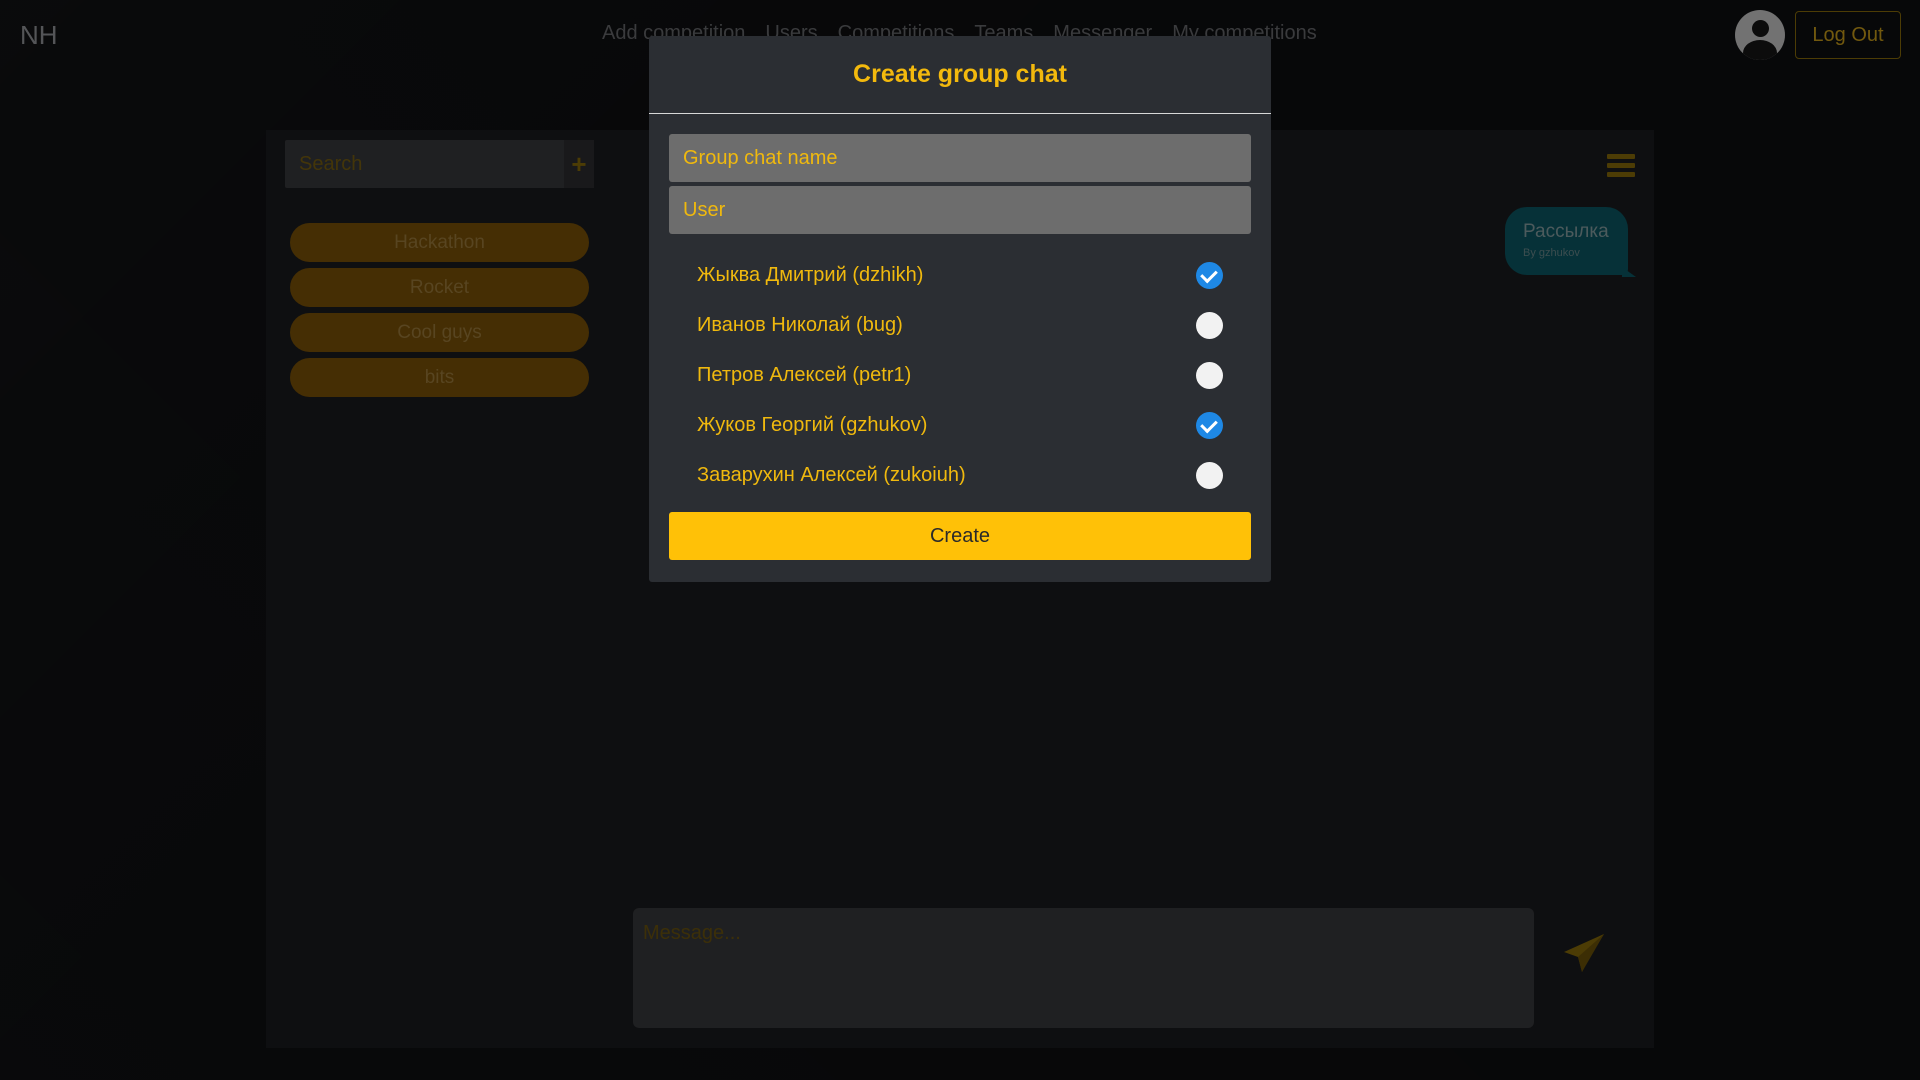 The image size is (1920, 1080). Describe the element at coordinates (831, 474) in the screenshot. I see `user-name: Заварухин Алексей (zukoiuh)` at that location.